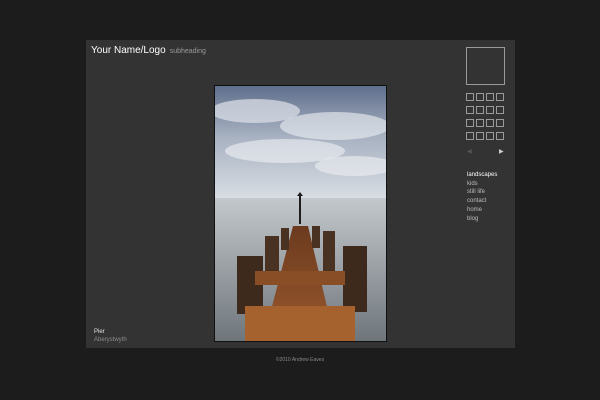 This screenshot has width=600, height=400. I want to click on footer-copyright: ©2010 Andrew Eaves, so click(300, 360).